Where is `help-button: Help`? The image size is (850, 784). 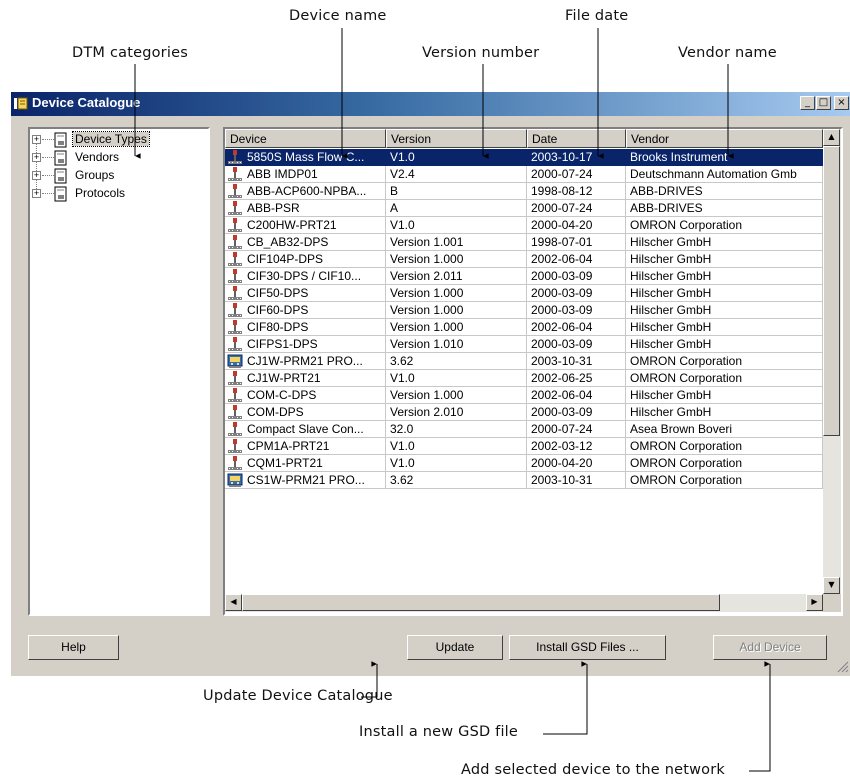 help-button: Help is located at coordinates (73, 647).